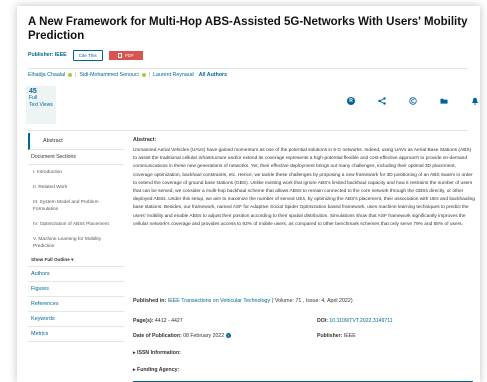 This screenshot has width=487, height=382. Describe the element at coordinates (76, 187) in the screenshot. I see `sidebar-section-link: II. Related Work` at that location.